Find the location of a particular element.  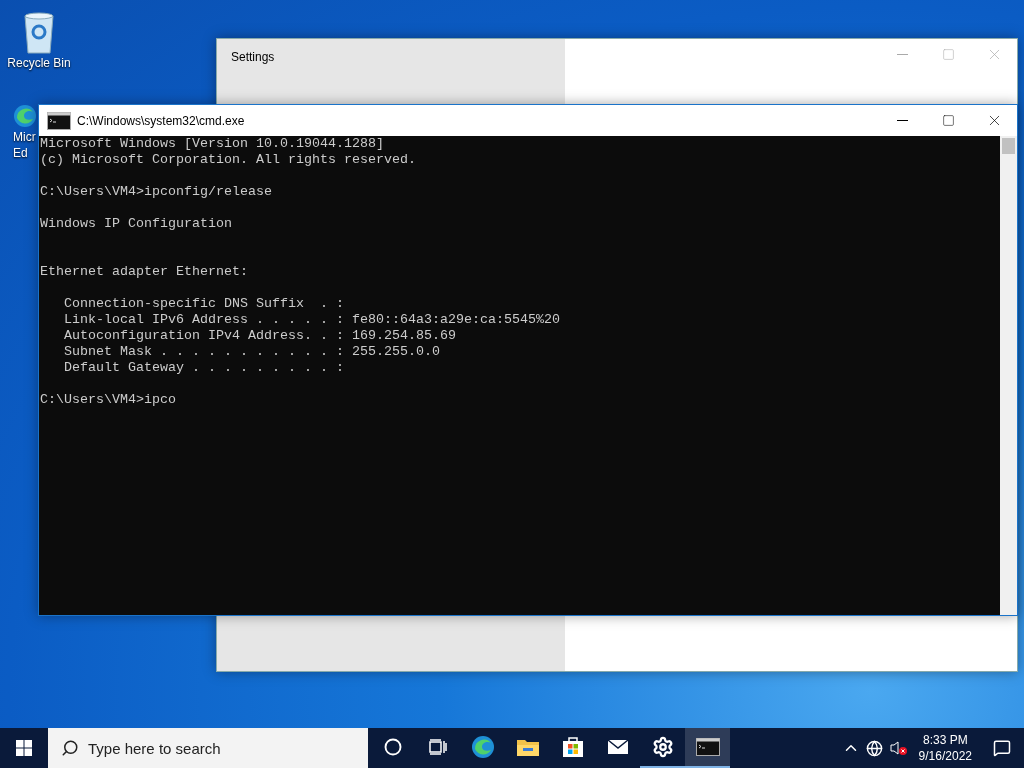

console-line: (c) Microsoft Corporation. All rights reserved. is located at coordinates (228, 160).